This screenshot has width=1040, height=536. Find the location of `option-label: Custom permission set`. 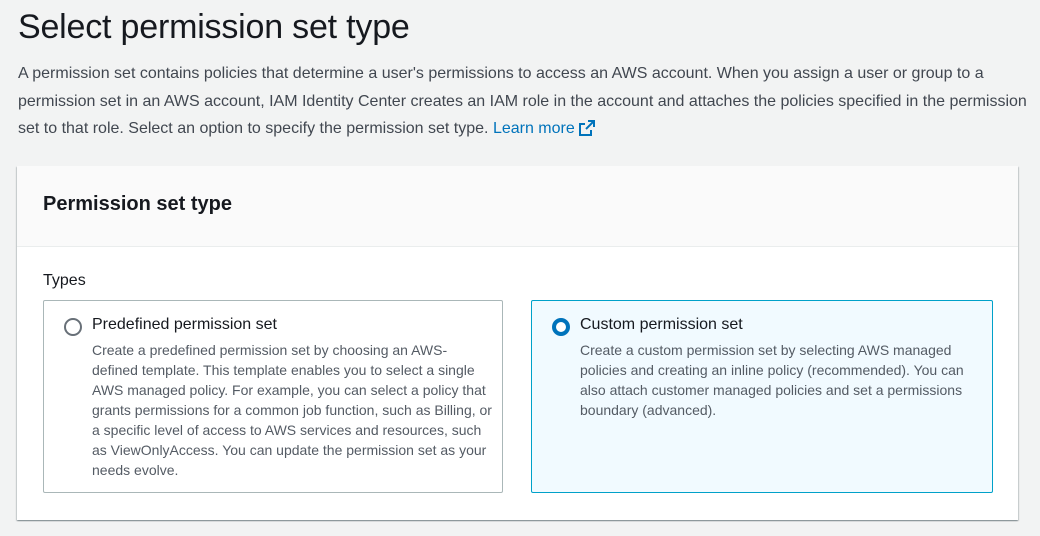

option-label: Custom permission set is located at coordinates (661, 324).